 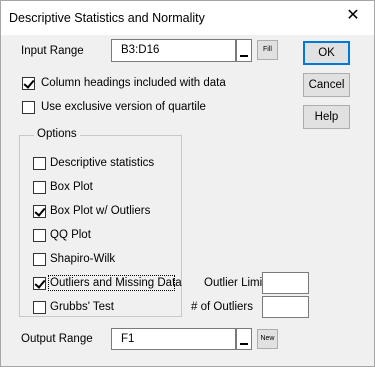 What do you see at coordinates (57, 339) in the screenshot?
I see `output-range-label: Output Range` at bounding box center [57, 339].